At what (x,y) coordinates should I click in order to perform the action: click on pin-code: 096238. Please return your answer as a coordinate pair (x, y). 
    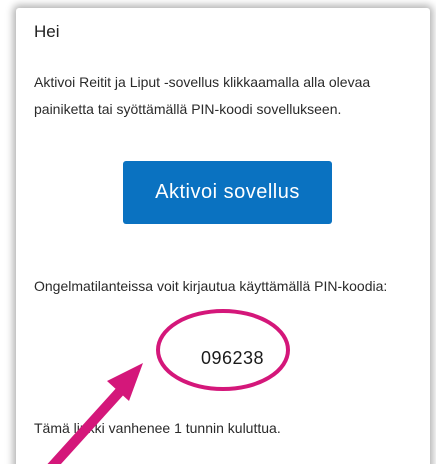
    Looking at the image, I should click on (233, 358).